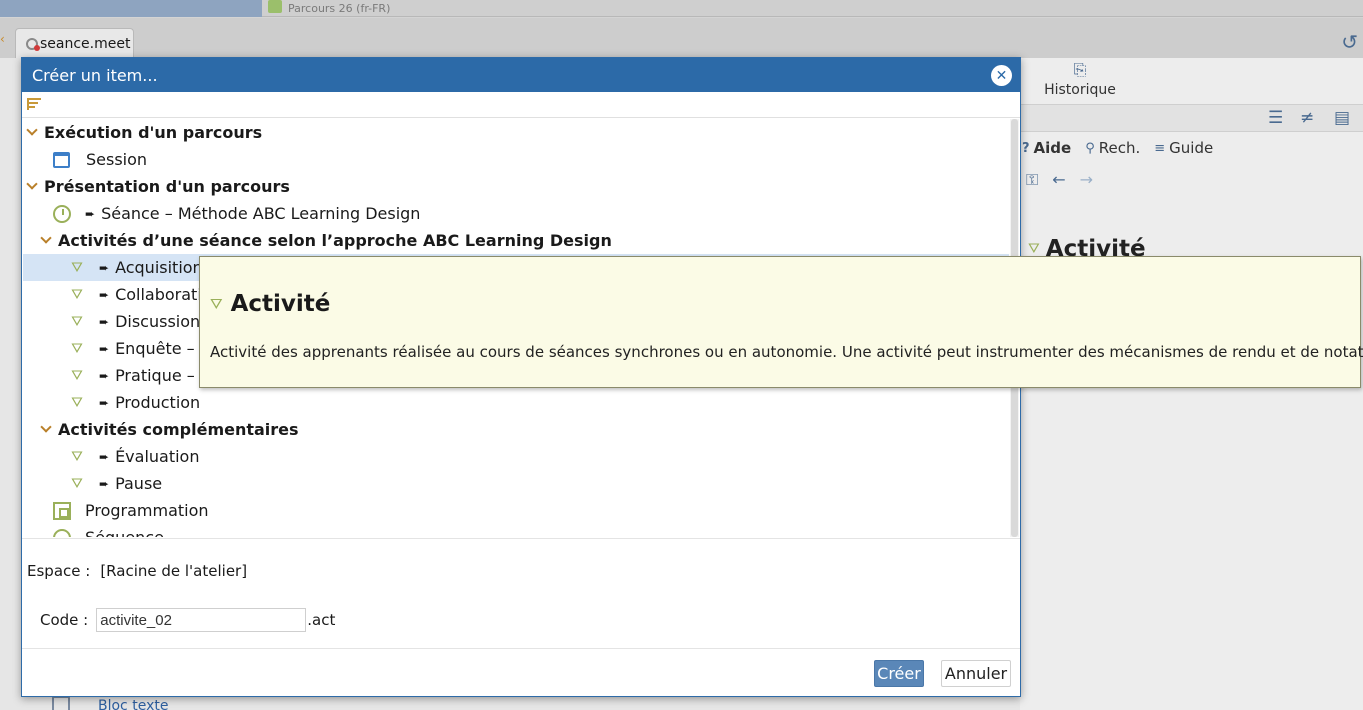 The height and width of the screenshot is (710, 1363). What do you see at coordinates (516, 159) in the screenshot?
I see `tree-item: Session` at bounding box center [516, 159].